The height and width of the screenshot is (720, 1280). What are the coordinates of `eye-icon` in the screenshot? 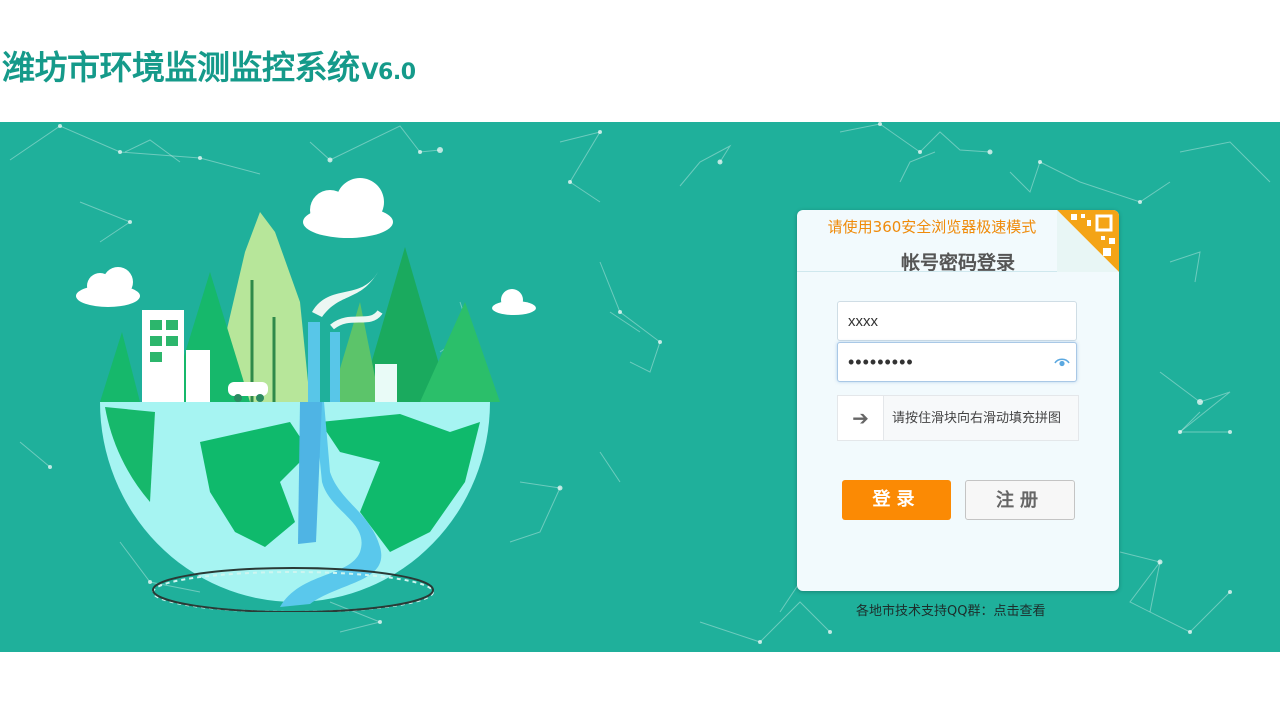 It's located at (1062, 362).